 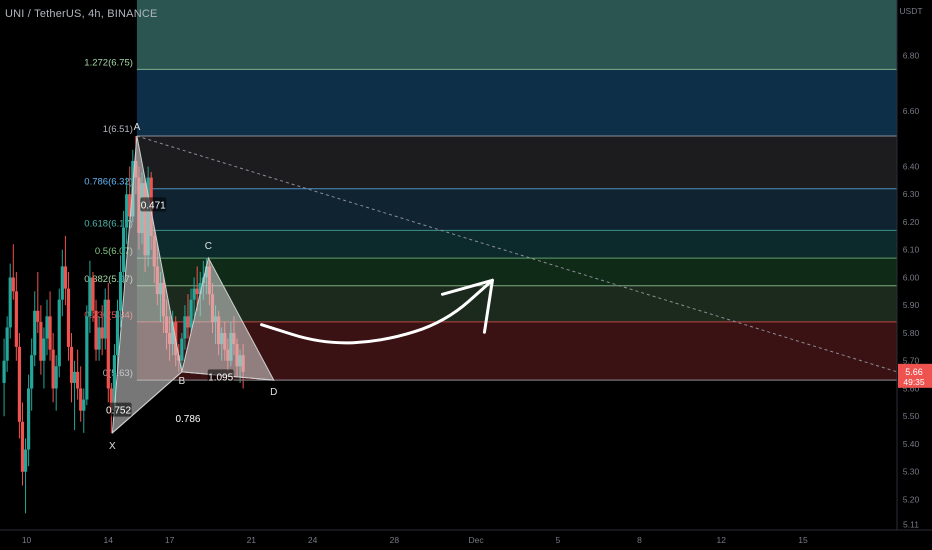 I want to click on pattern-ratio-label: 0.752, so click(x=118, y=411).